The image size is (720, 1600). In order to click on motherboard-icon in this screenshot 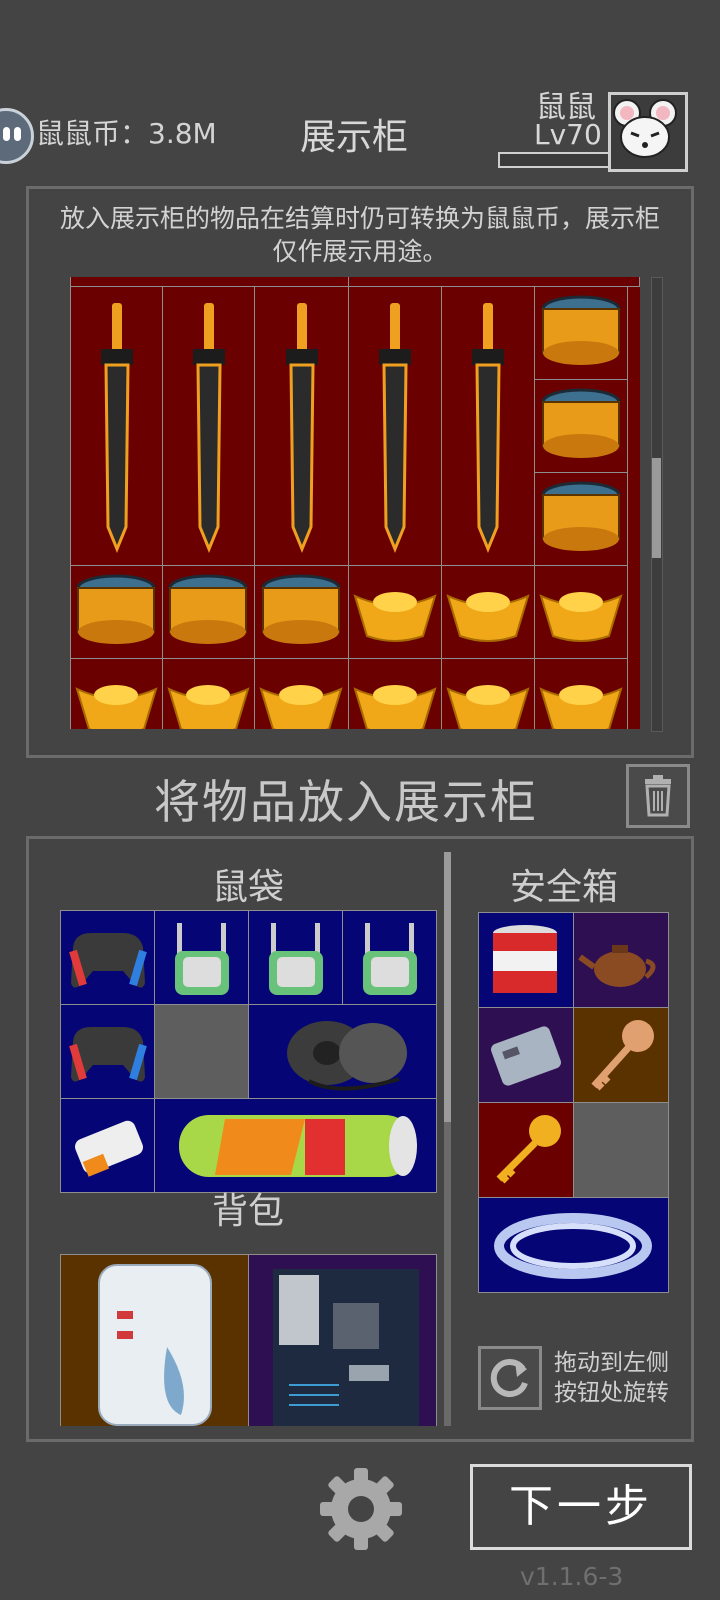, I will do `click(346, 1347)`.